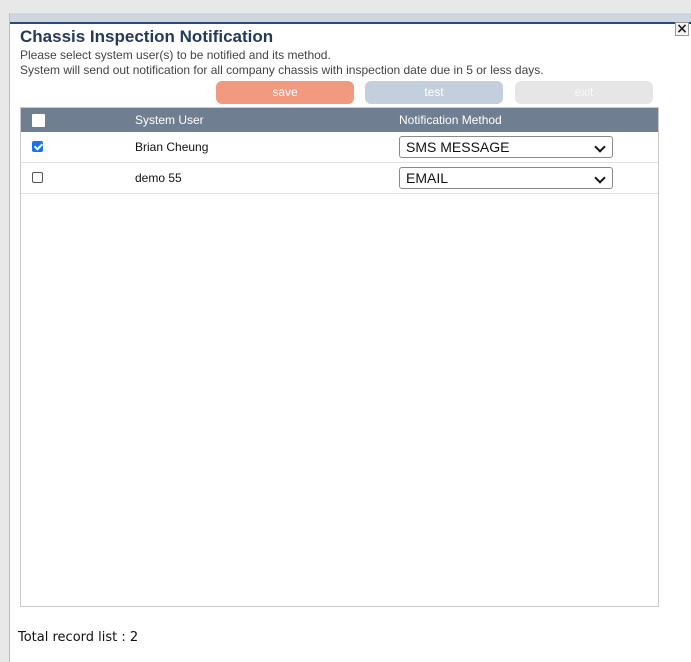 This screenshot has height=662, width=691. What do you see at coordinates (339, 147) in the screenshot?
I see `table-row: Brian Cheung SMS MESSAGE` at bounding box center [339, 147].